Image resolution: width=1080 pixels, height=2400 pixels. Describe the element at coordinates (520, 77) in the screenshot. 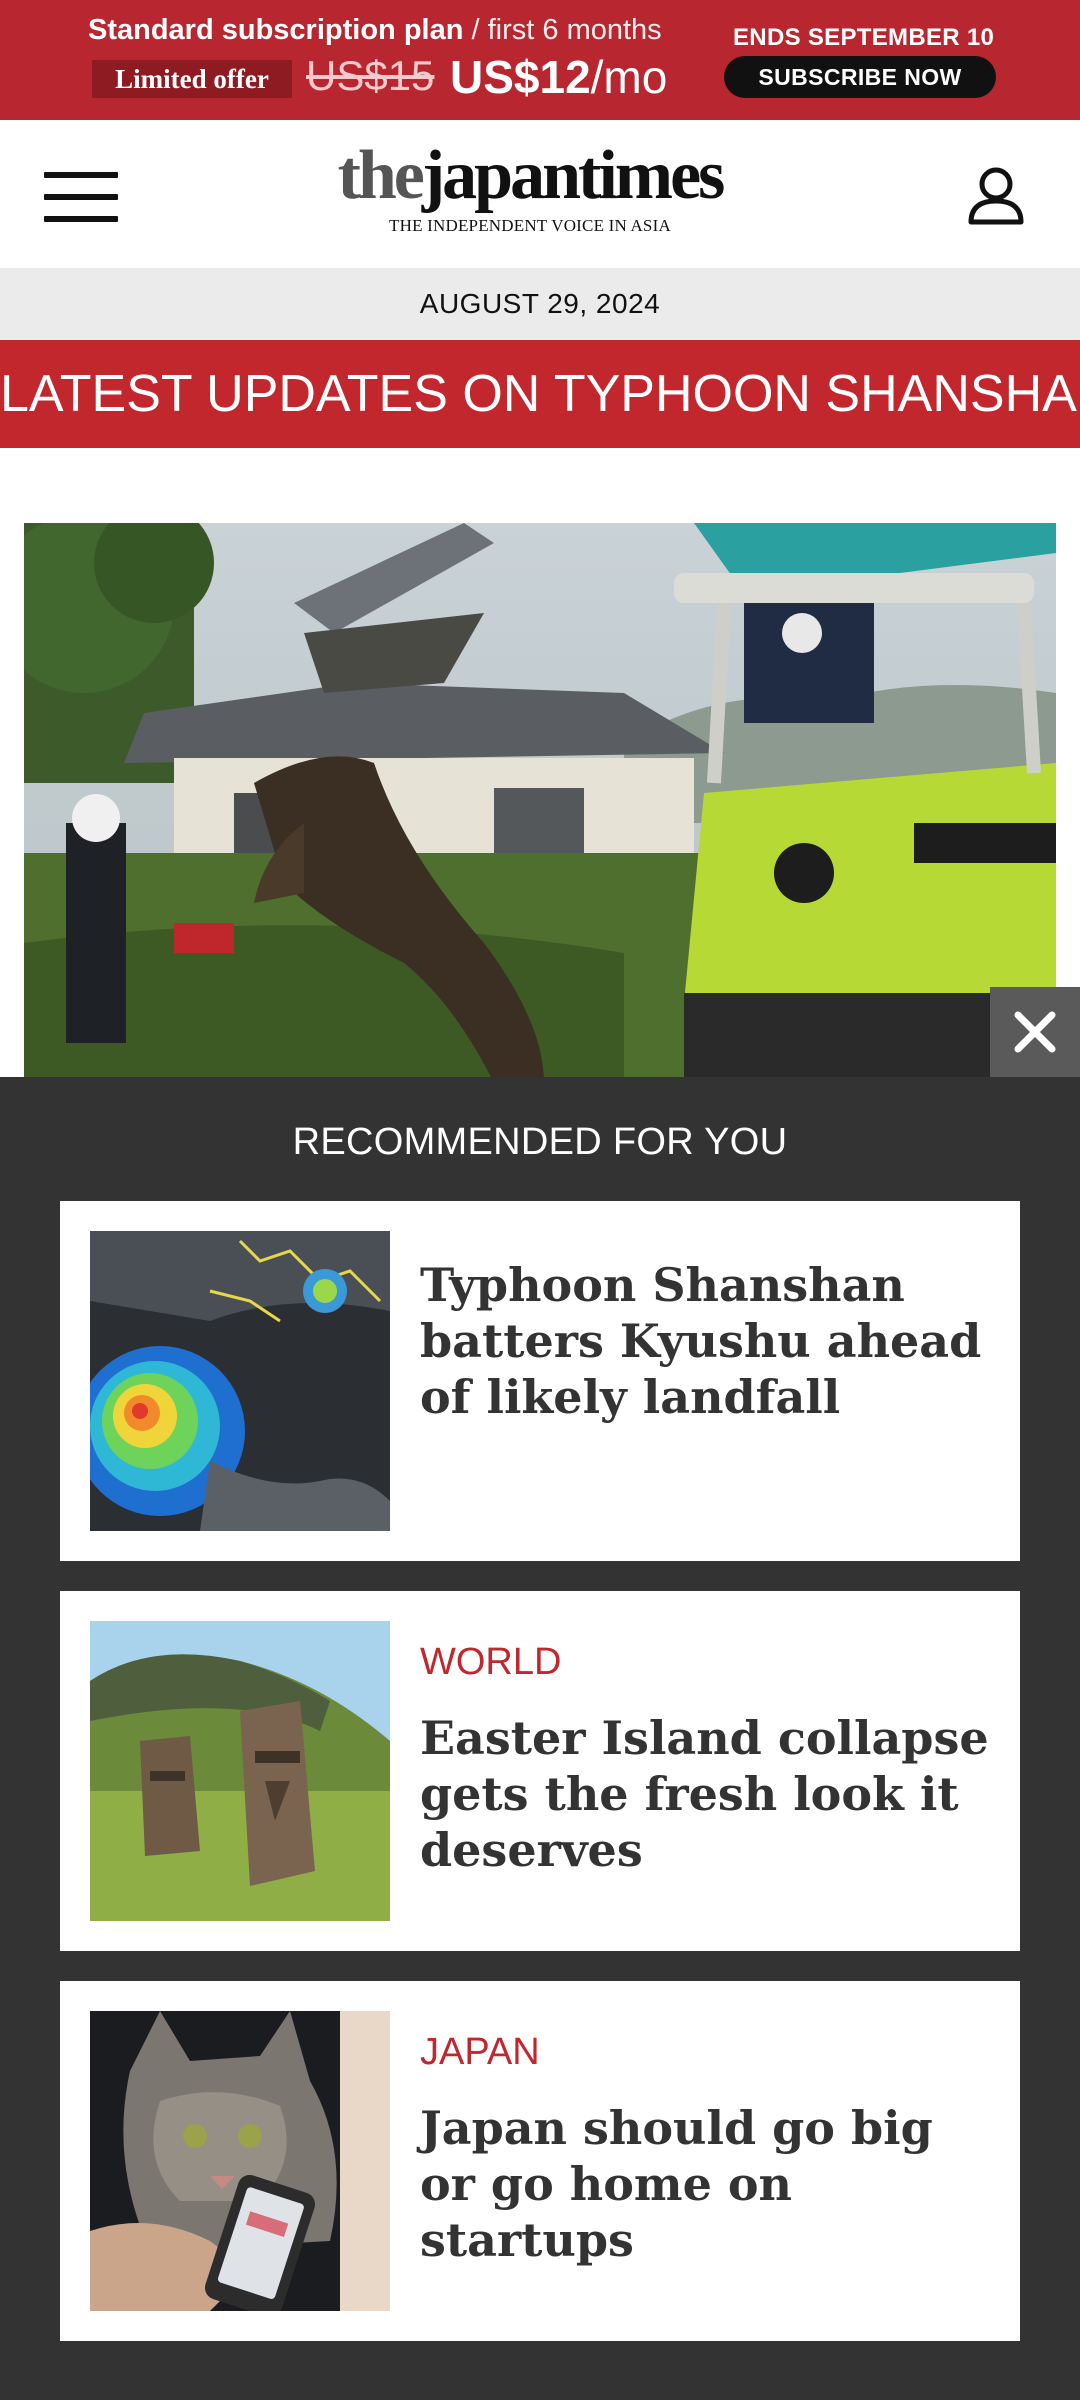

I see `new-price-amount: US$12` at that location.